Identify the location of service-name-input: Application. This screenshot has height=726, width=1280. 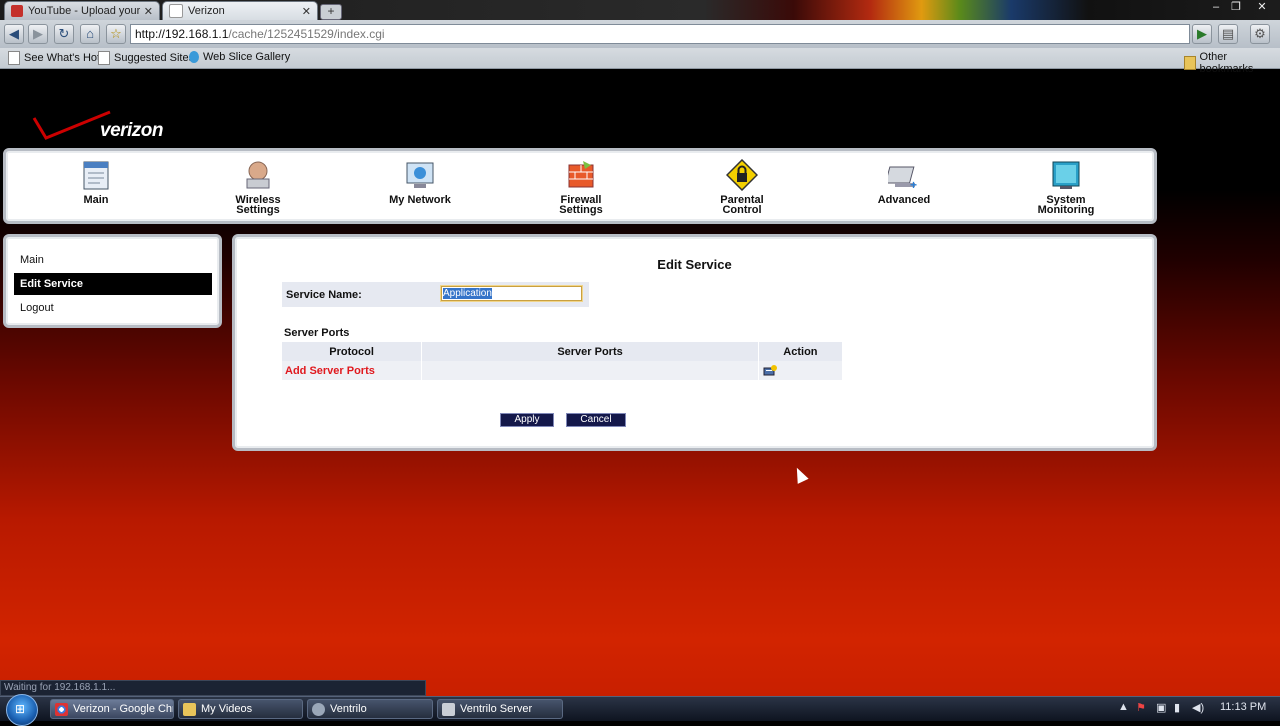
(511, 293).